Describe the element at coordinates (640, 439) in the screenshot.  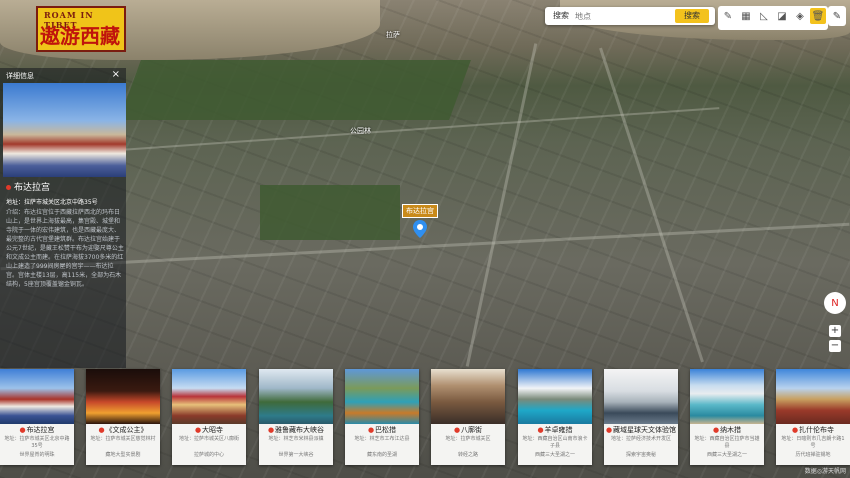
I see `attraction-address: 地址：拉萨经济技术开发区` at that location.